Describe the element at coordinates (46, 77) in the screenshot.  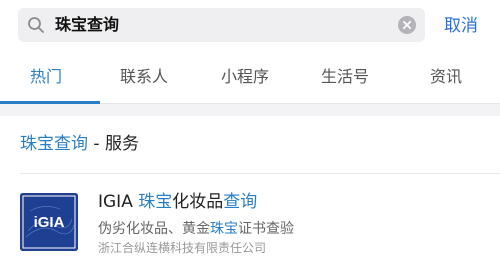
I see `tab-hot: 热门` at that location.